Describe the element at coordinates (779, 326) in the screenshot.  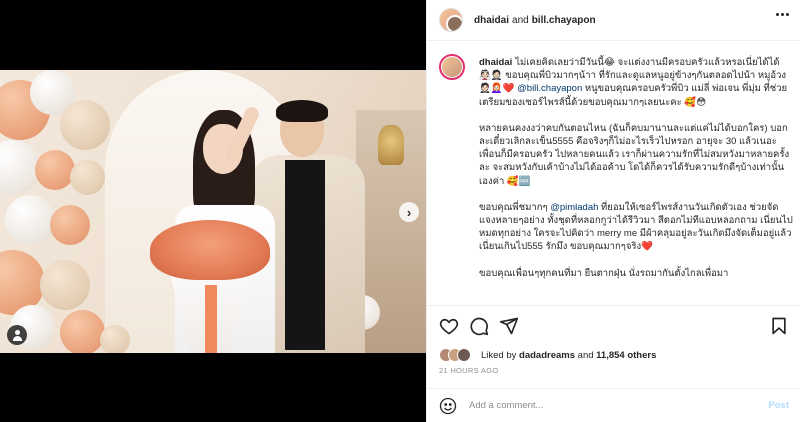
I see `bookmark-icon` at that location.